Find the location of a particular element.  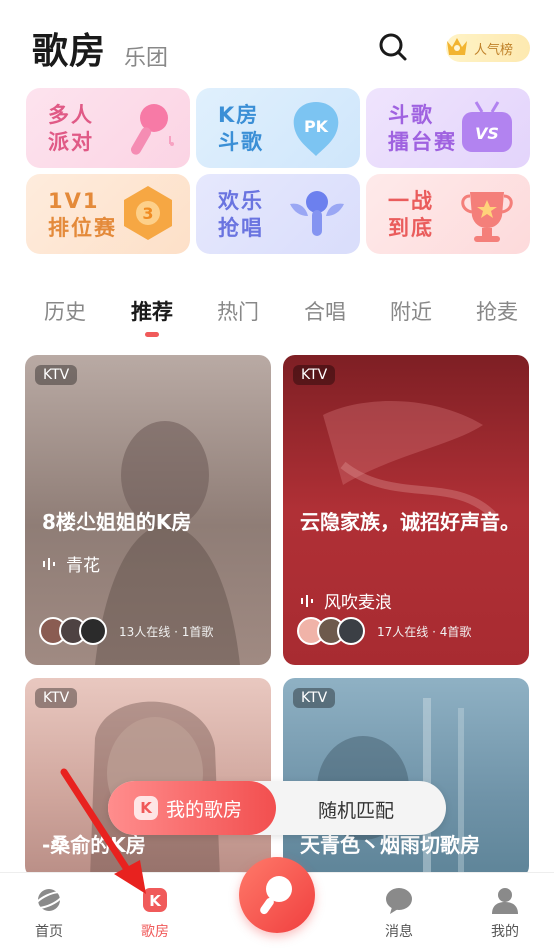

search-button is located at coordinates (393, 47).